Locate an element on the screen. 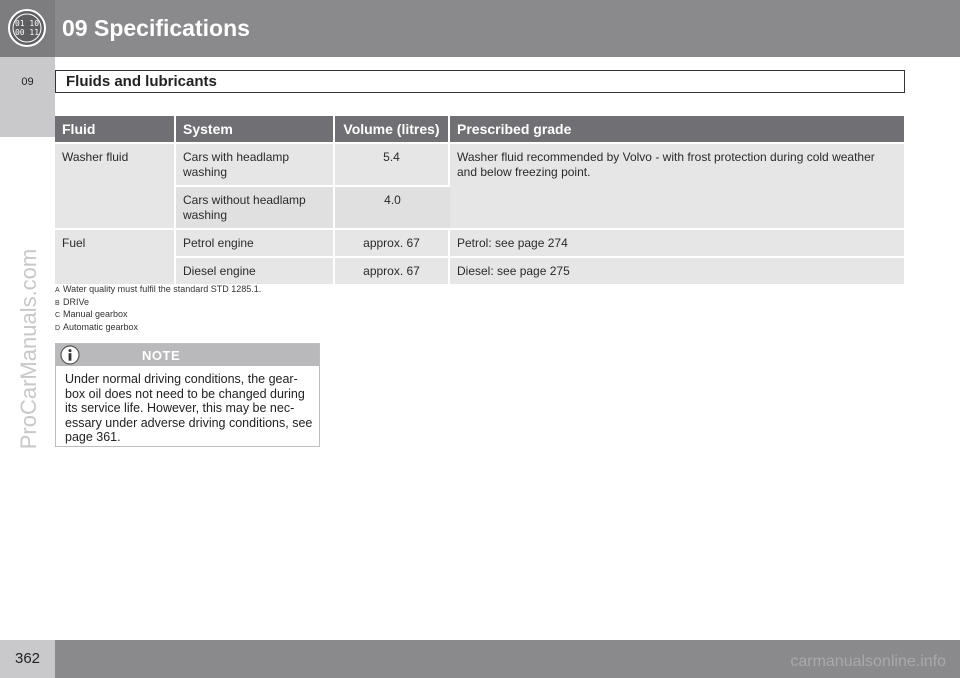 The width and height of the screenshot is (960, 678). footnote-text: Automatic gearbox is located at coordinates (101, 326).